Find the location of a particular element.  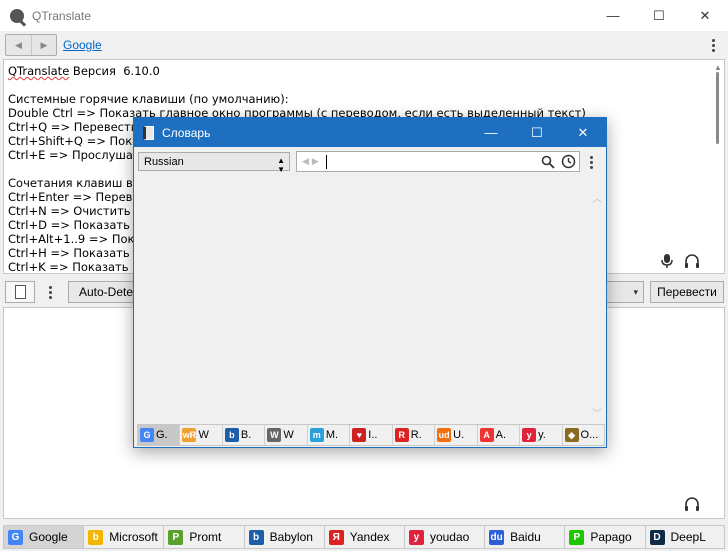

scroll-up-icon: ▲ is located at coordinates (718, 67).